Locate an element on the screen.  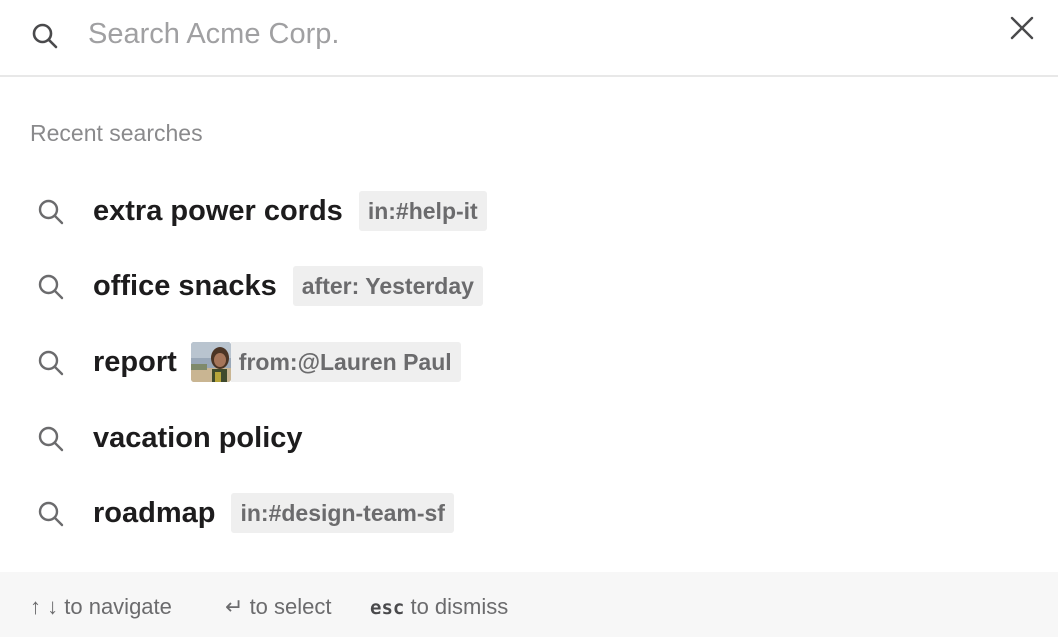
navigate-hint: ↑ ↓ to navigate is located at coordinates (101, 607).